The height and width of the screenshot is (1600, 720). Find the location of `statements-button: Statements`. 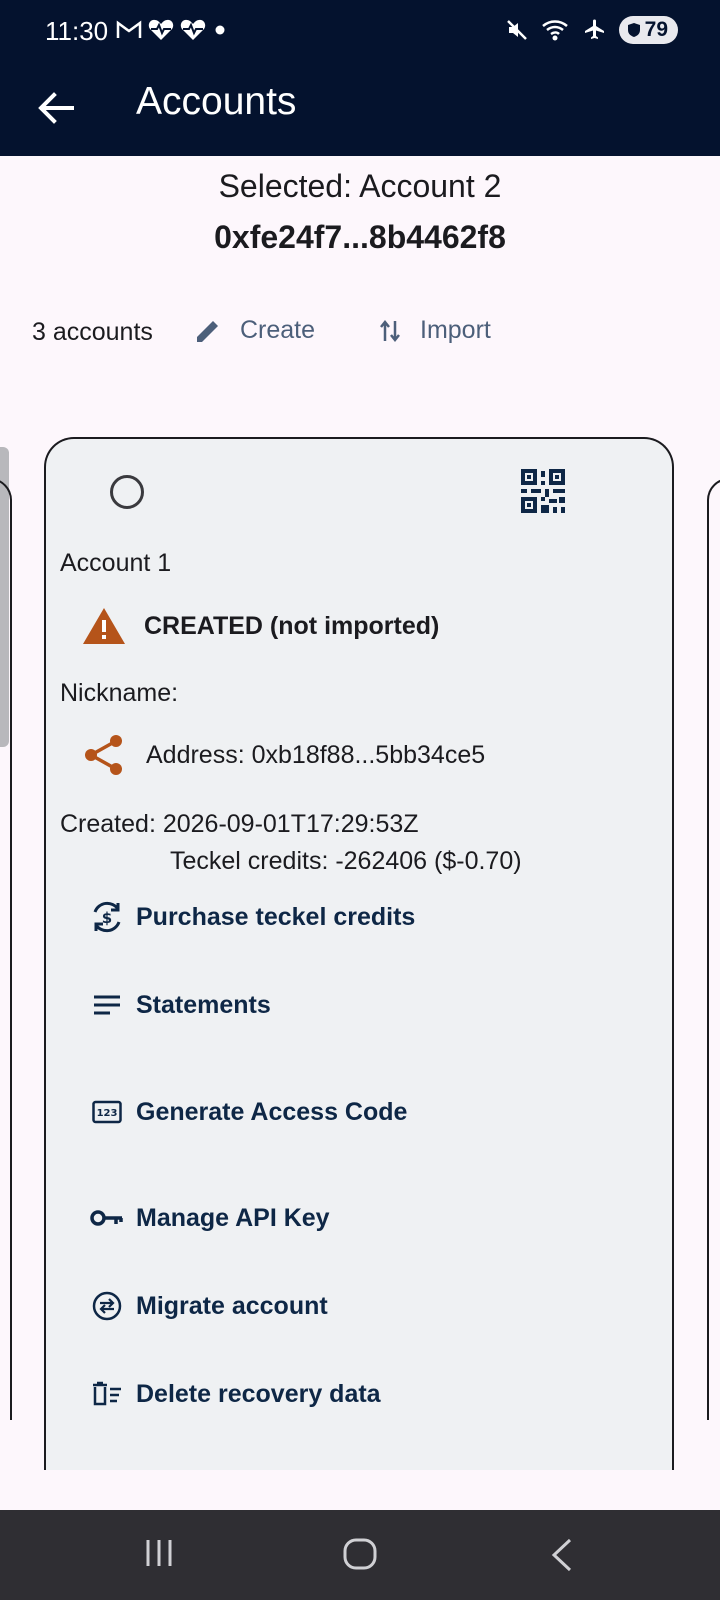

statements-button: Statements is located at coordinates (180, 1005).